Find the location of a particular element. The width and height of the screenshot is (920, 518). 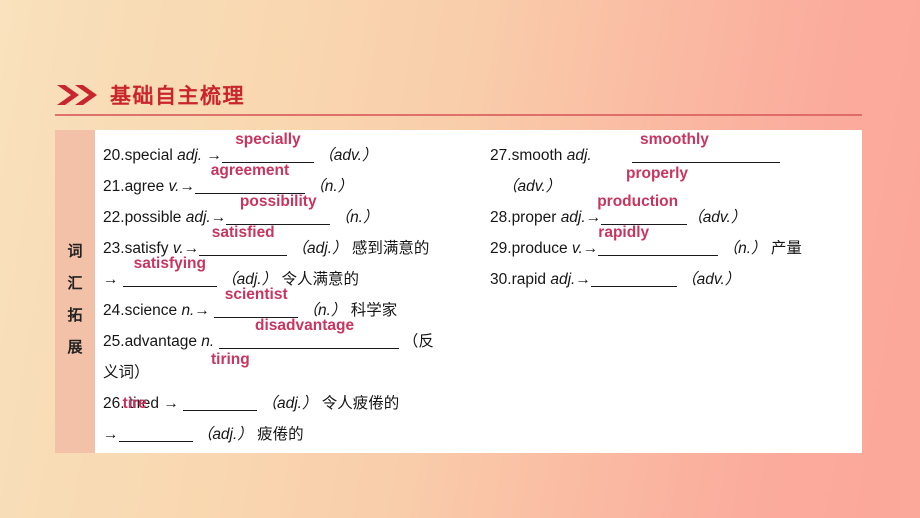

vocab-row-22: 22.possible adj.→ possibility （n.） is located at coordinates (294, 213).